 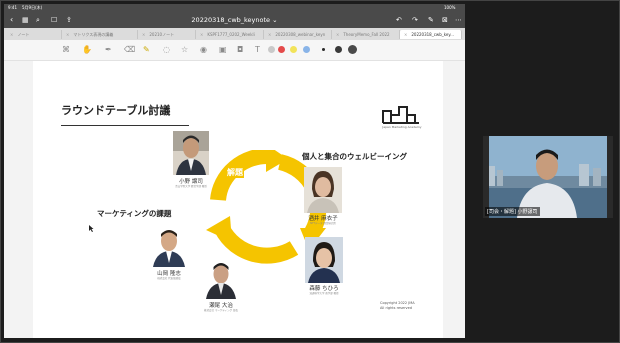 I want to click on tab-label: ノート, so click(x=23, y=34).